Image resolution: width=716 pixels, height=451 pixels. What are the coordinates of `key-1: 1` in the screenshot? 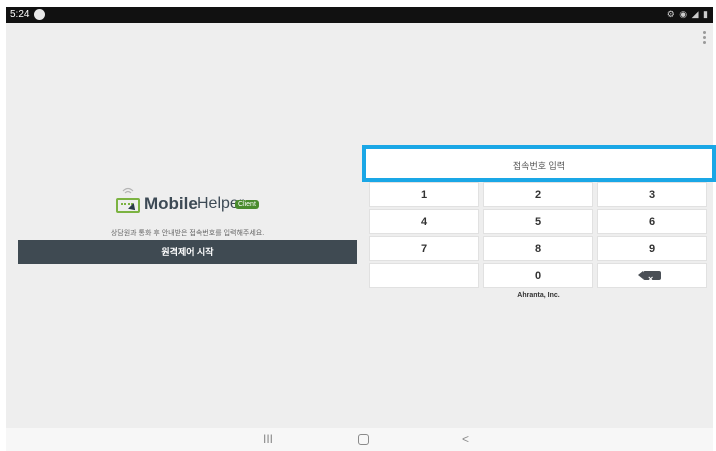 It's located at (424, 194).